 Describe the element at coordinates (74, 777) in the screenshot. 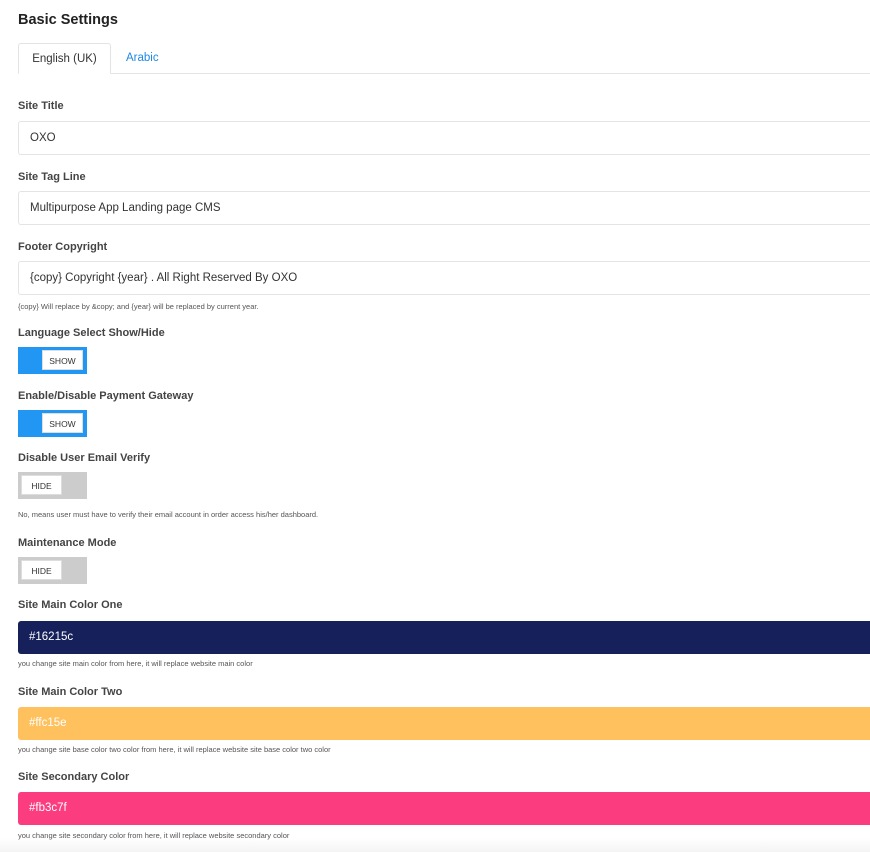

I see `secondary-color-label: Site Secondary Color` at that location.